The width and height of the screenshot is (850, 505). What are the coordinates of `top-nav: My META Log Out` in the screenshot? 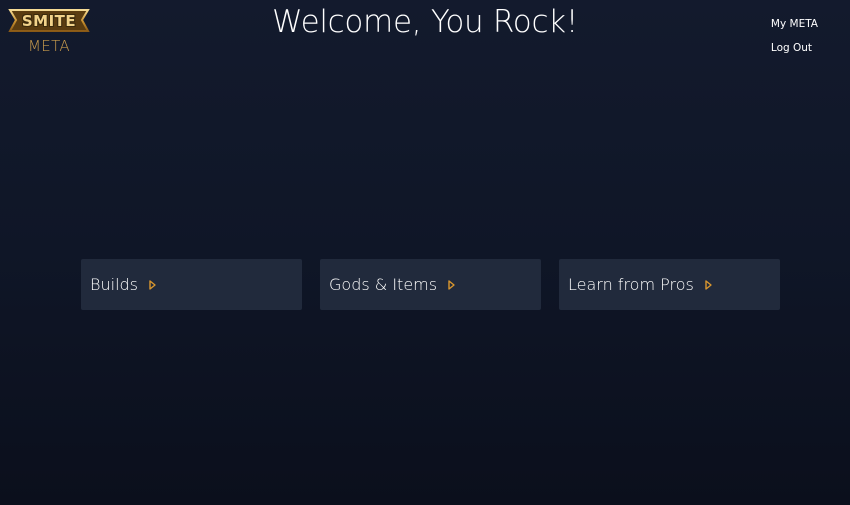 It's located at (794, 40).